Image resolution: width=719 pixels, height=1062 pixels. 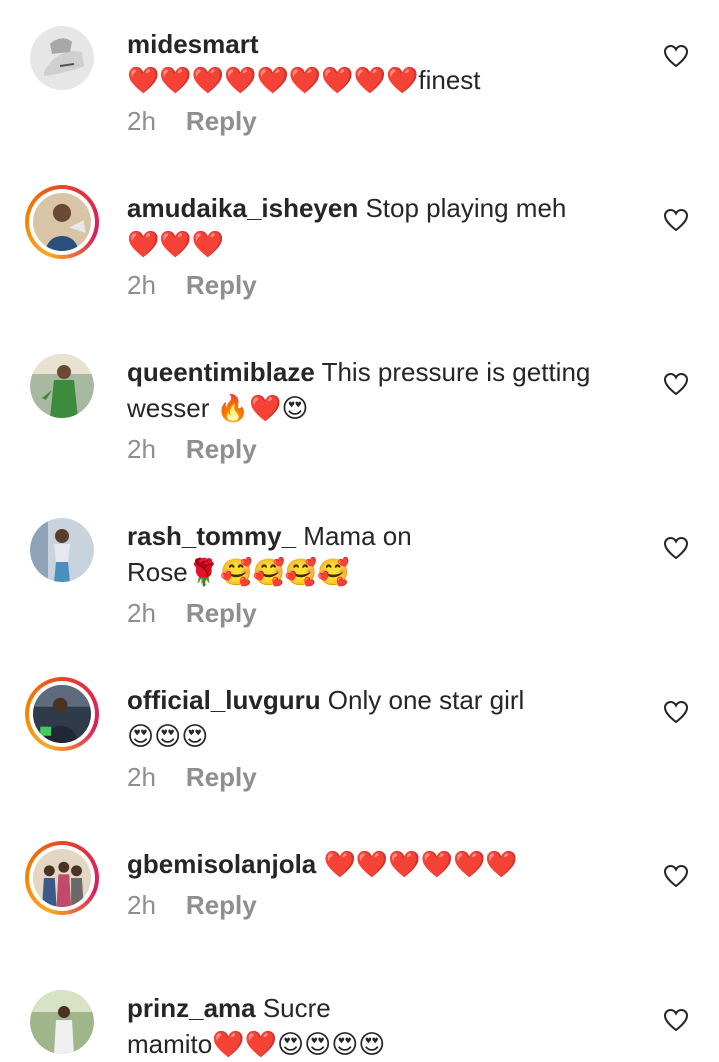 What do you see at coordinates (168, 736) in the screenshot?
I see `comment-text-cont: 😍😍😍` at bounding box center [168, 736].